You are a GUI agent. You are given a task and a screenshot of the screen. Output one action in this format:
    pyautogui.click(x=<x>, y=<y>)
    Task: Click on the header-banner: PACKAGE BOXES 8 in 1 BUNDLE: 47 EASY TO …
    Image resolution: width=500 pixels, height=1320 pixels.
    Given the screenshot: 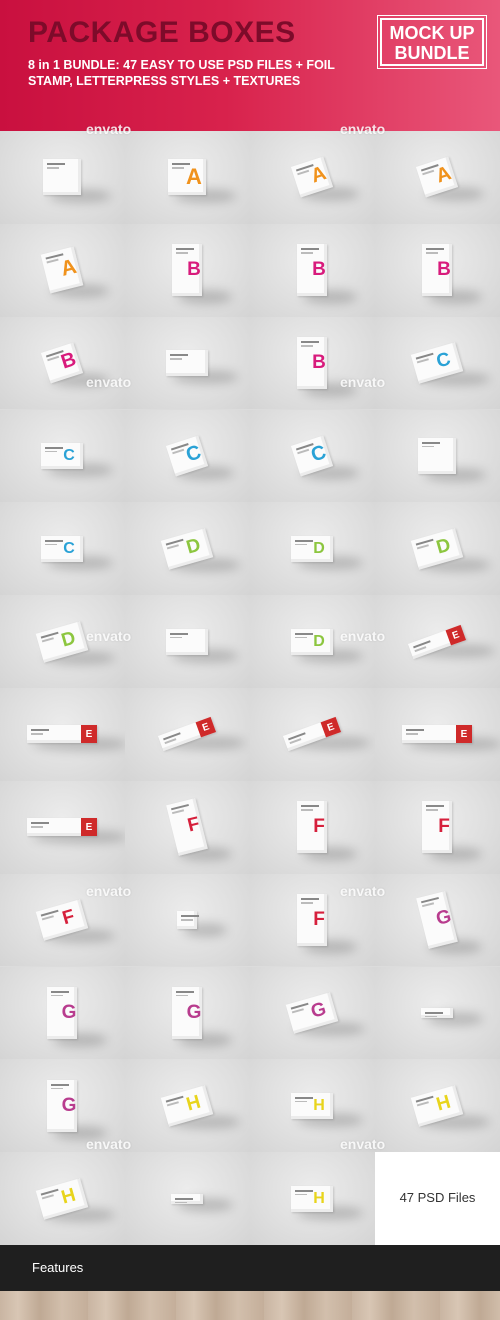 What is the action you would take?
    pyautogui.click(x=250, y=65)
    